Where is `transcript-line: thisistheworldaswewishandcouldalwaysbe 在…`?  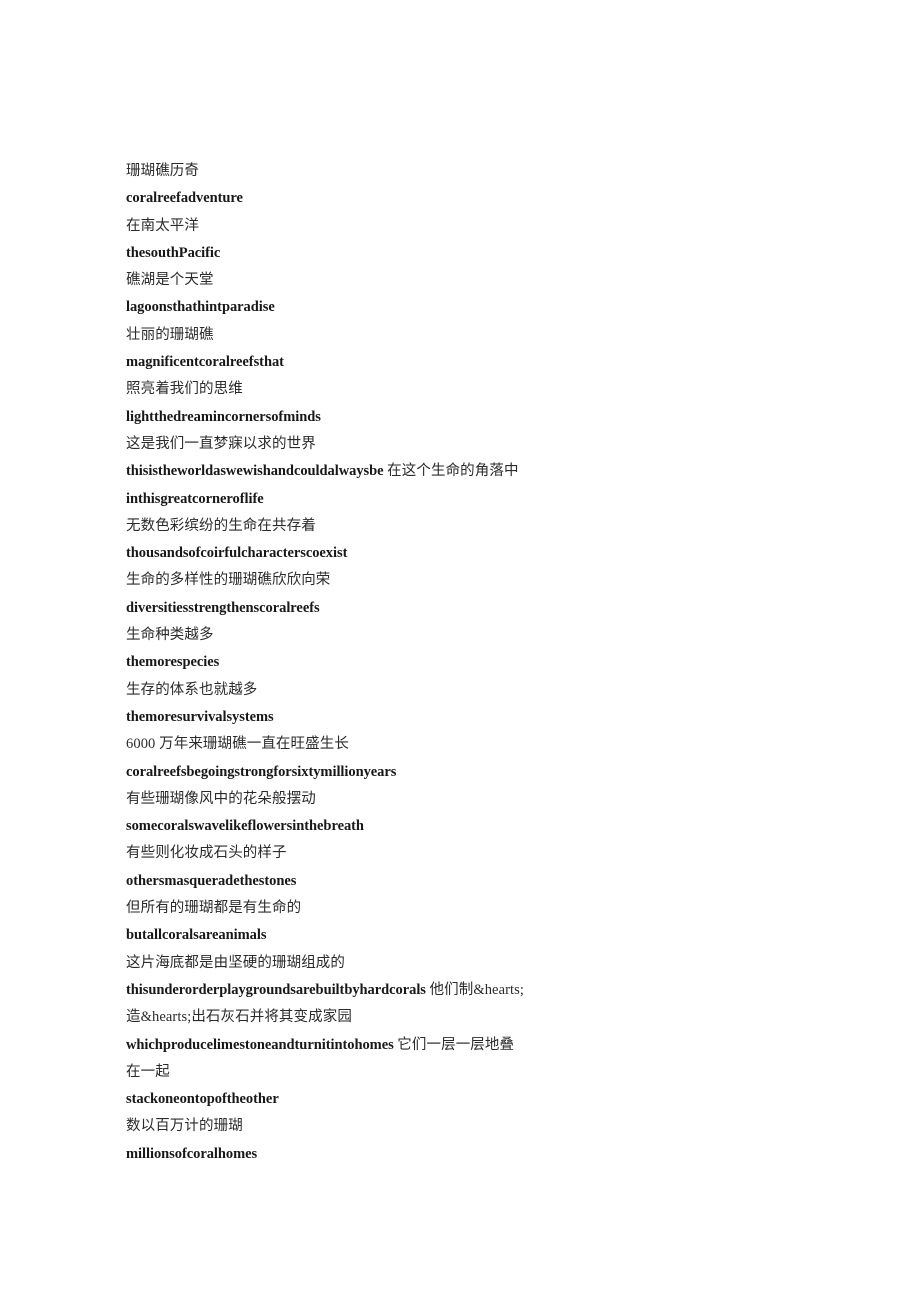 transcript-line: thisistheworldaswewishandcouldalwaysbe 在… is located at coordinates (326, 471).